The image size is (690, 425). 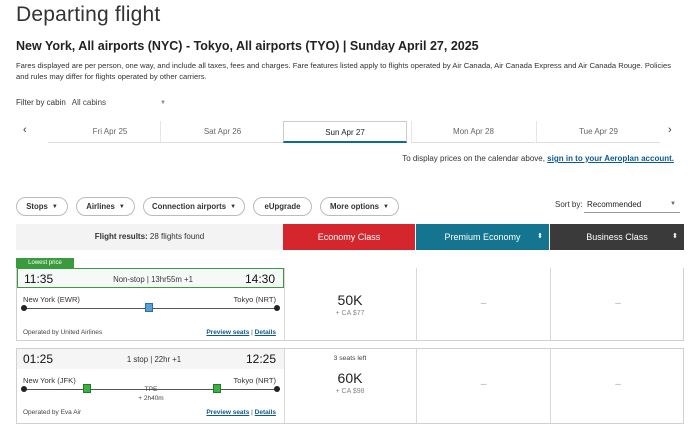 I want to click on cabin-filter-value: All cabins, so click(x=89, y=102).